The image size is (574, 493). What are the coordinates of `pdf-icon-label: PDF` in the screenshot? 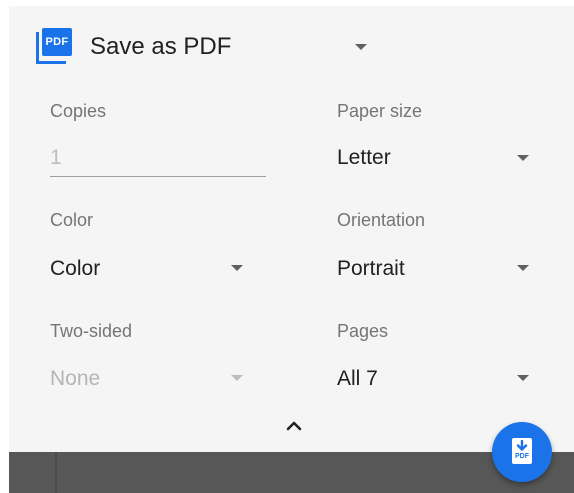 It's located at (57, 42).